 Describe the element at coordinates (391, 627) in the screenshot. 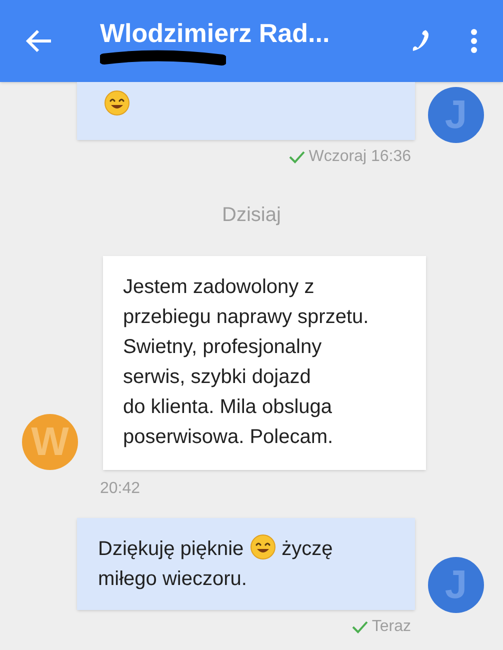

I see `message-time: Teraz` at that location.